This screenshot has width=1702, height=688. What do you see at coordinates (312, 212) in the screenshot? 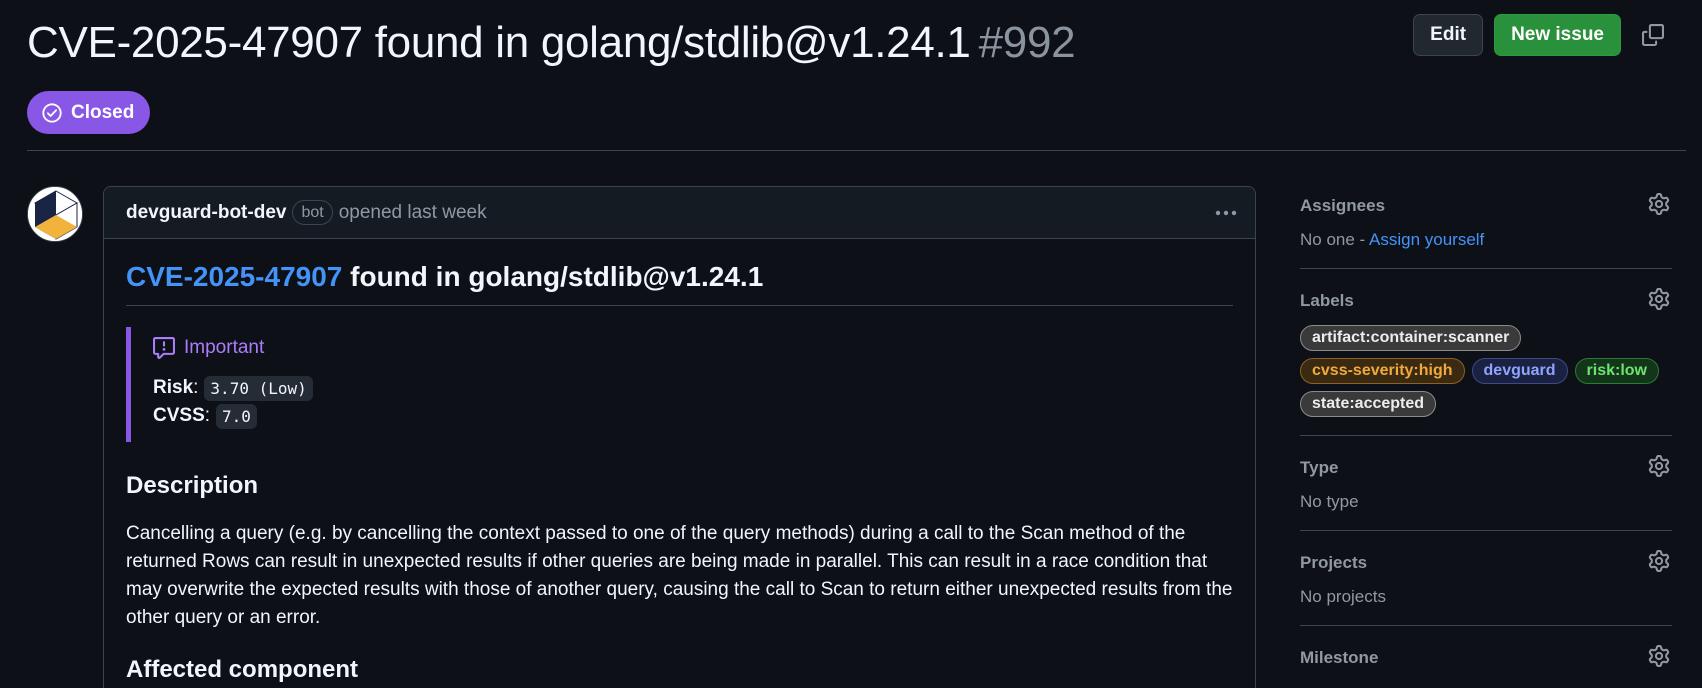
I see `bot-badge: bot` at bounding box center [312, 212].